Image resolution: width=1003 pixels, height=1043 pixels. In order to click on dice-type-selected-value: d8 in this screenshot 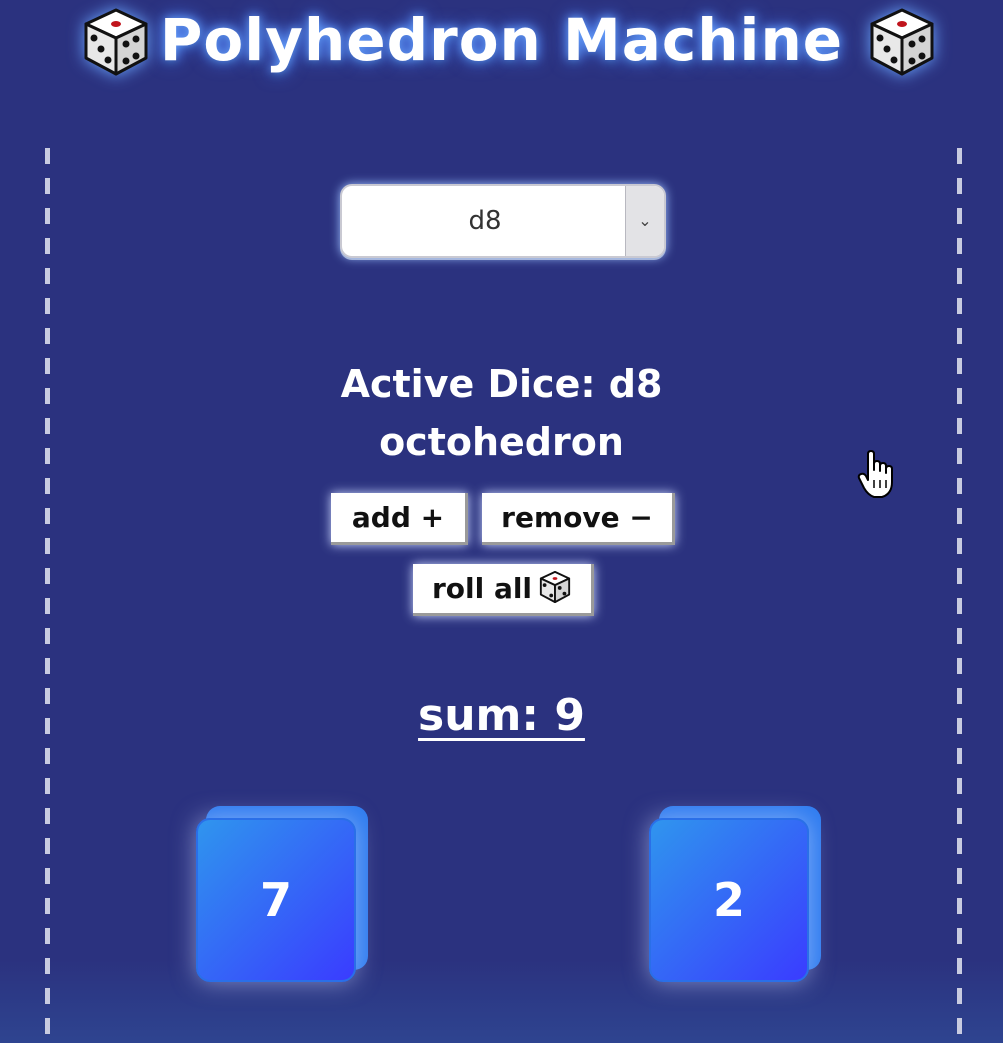, I will do `click(485, 221)`.